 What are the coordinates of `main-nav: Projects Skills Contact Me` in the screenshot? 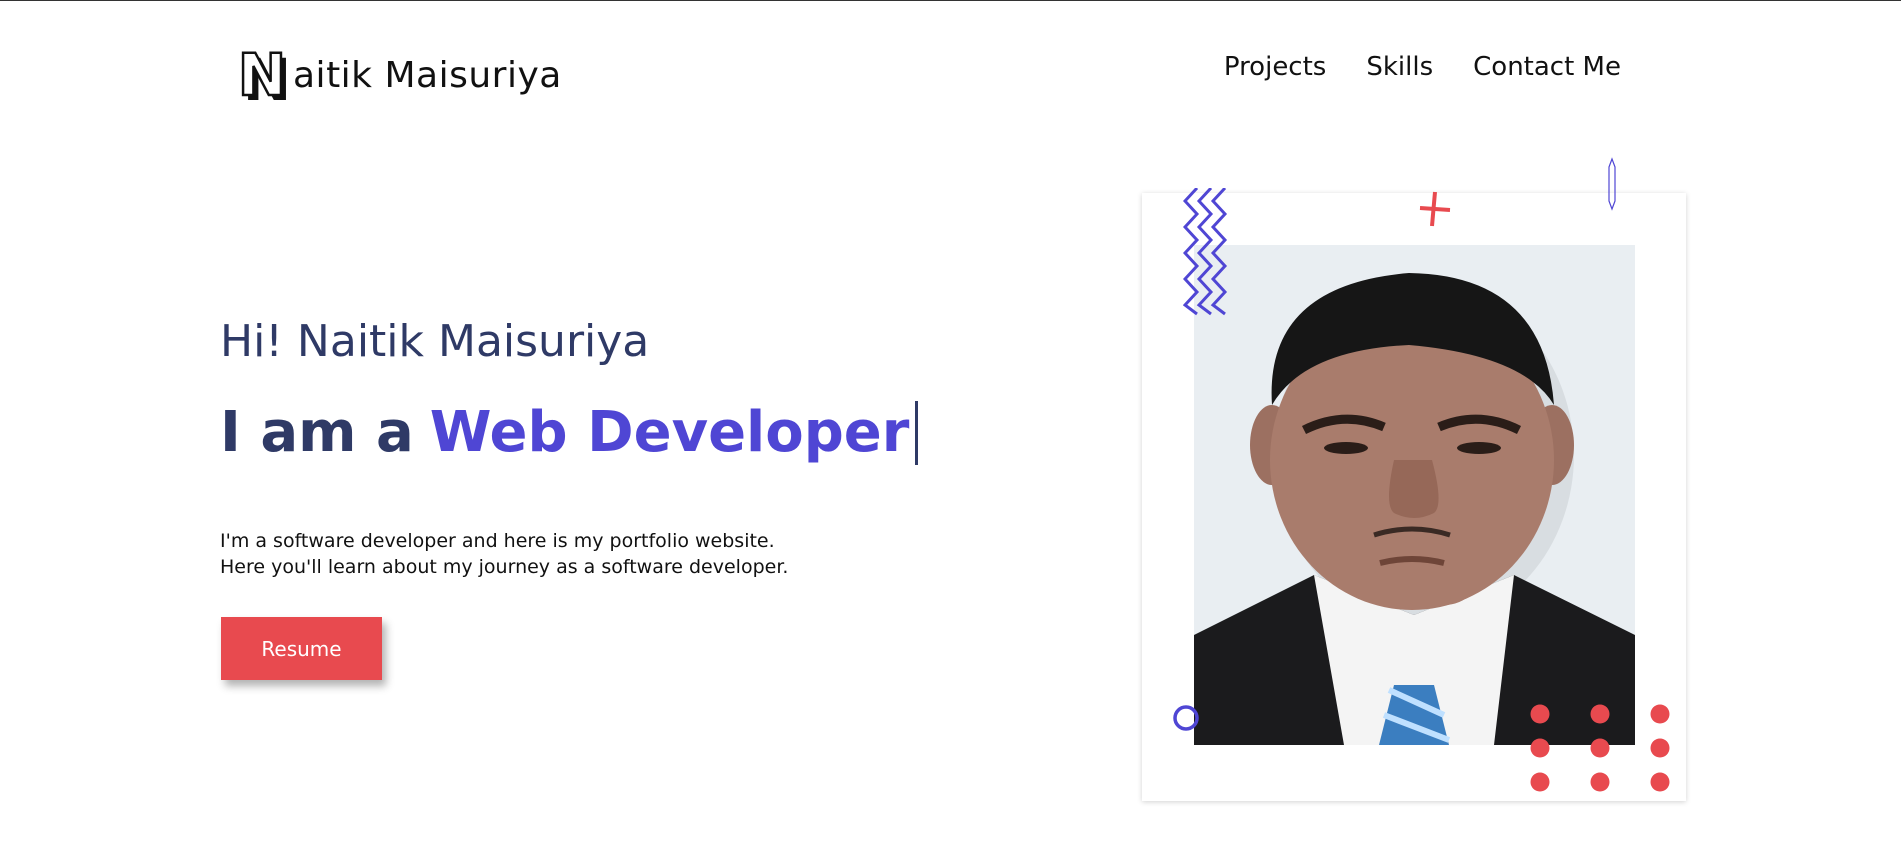 It's located at (1422, 67).